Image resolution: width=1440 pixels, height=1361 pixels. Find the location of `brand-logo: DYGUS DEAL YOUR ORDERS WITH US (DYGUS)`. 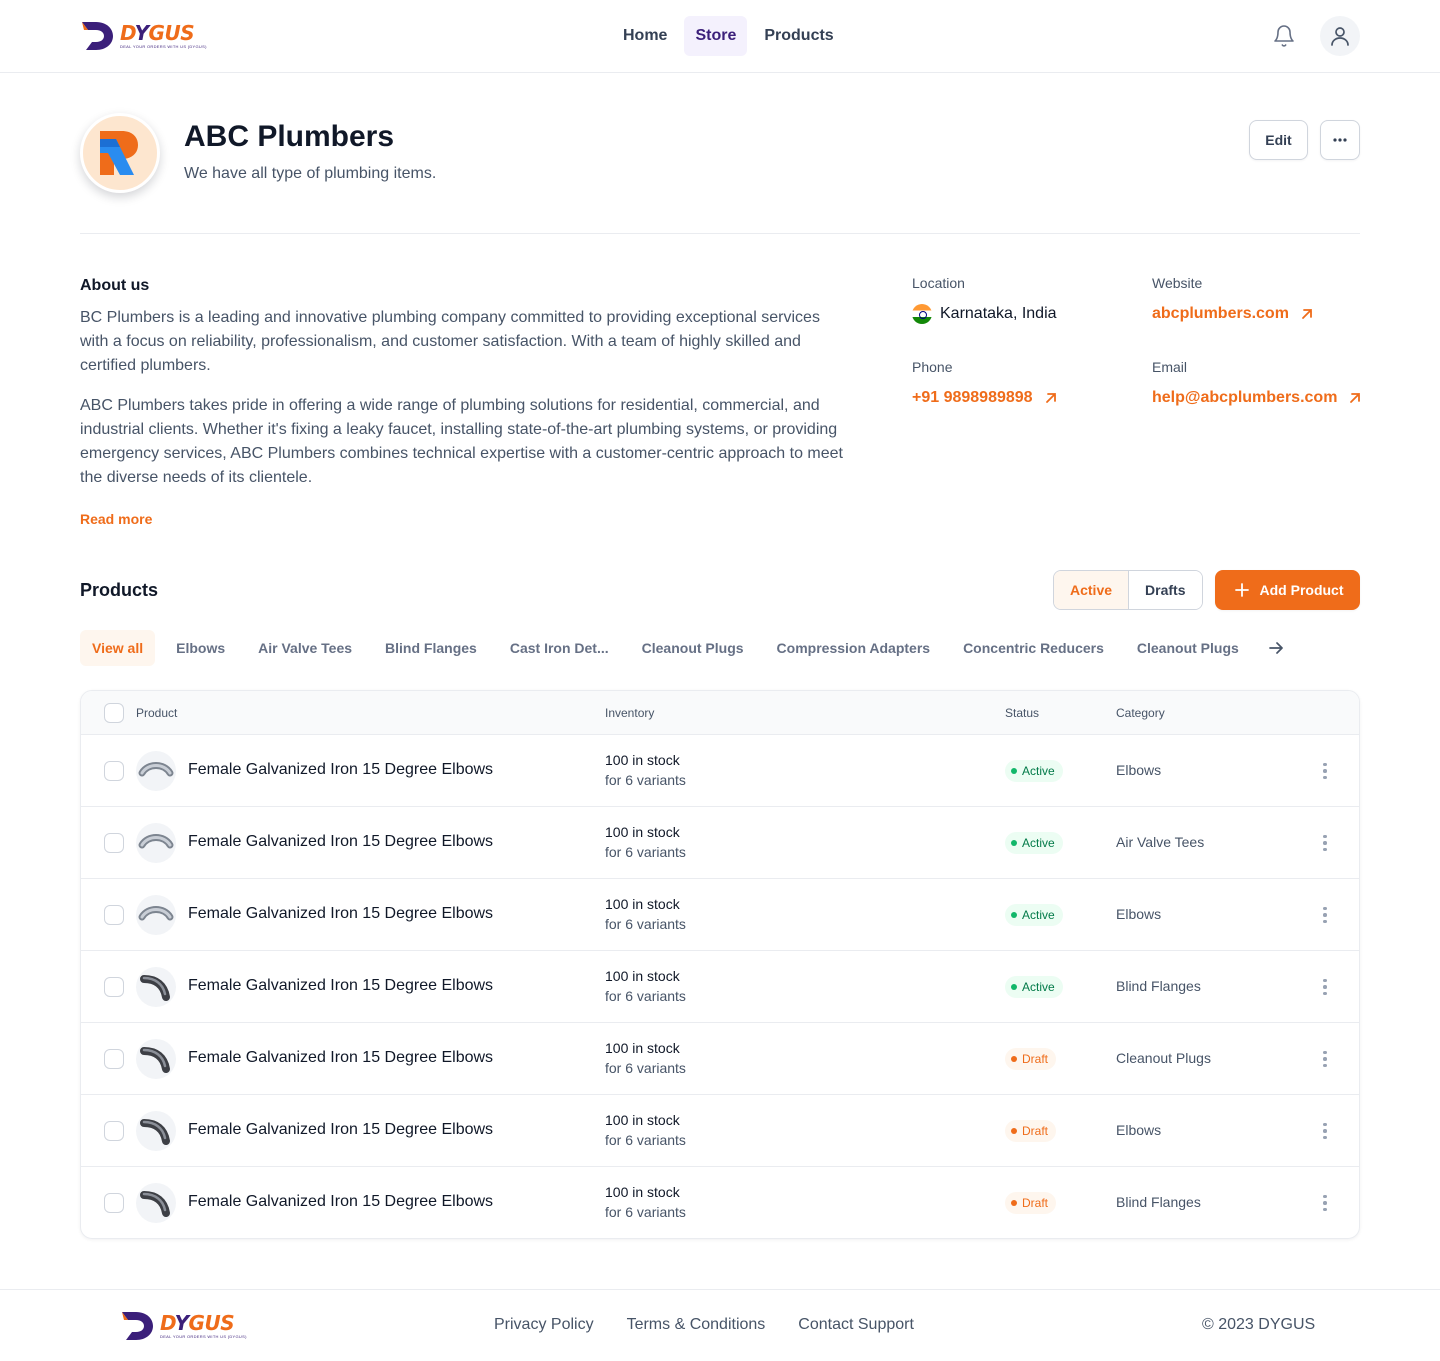

brand-logo: DYGUS DEAL YOUR ORDERS WITH US (DYGUS) is located at coordinates (143, 36).